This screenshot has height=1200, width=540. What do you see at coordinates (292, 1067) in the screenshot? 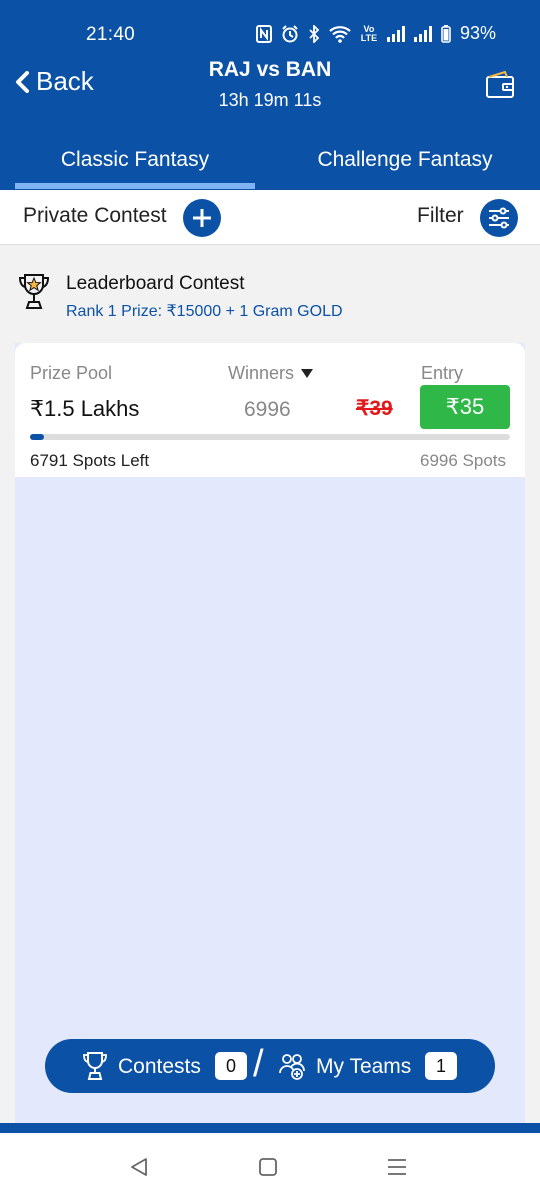
I see `my-teams-icon` at bounding box center [292, 1067].